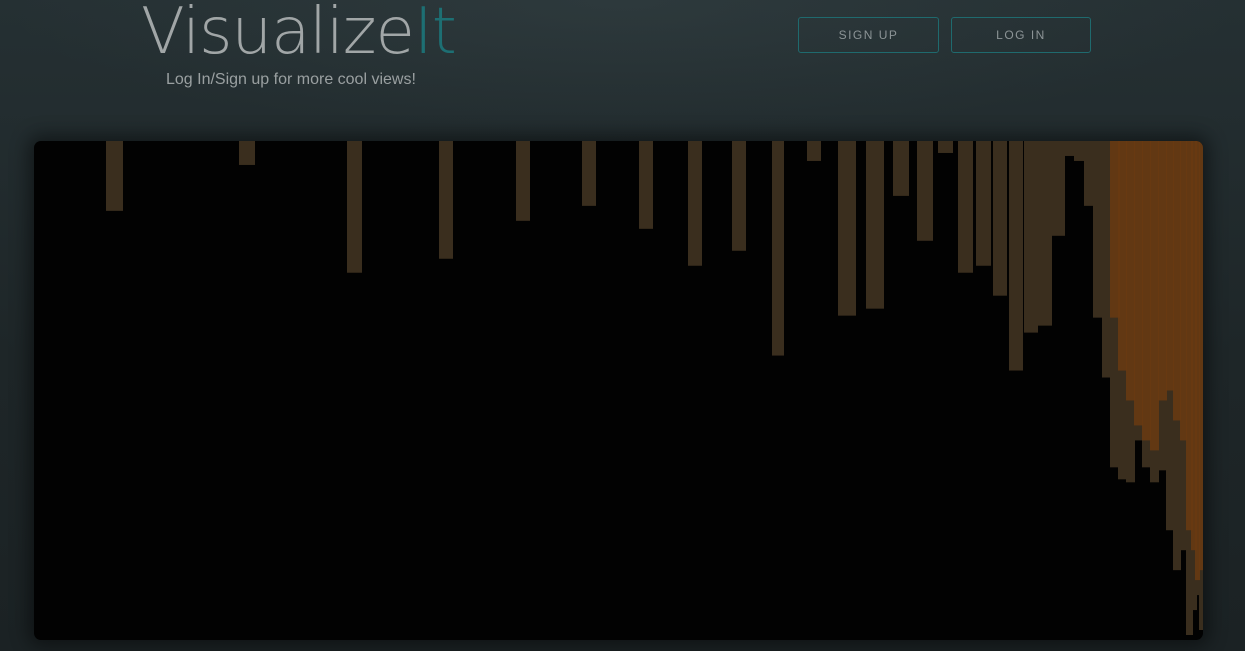 This screenshot has width=1245, height=651. I want to click on app-logo: VisualizeIt, so click(299, 34).